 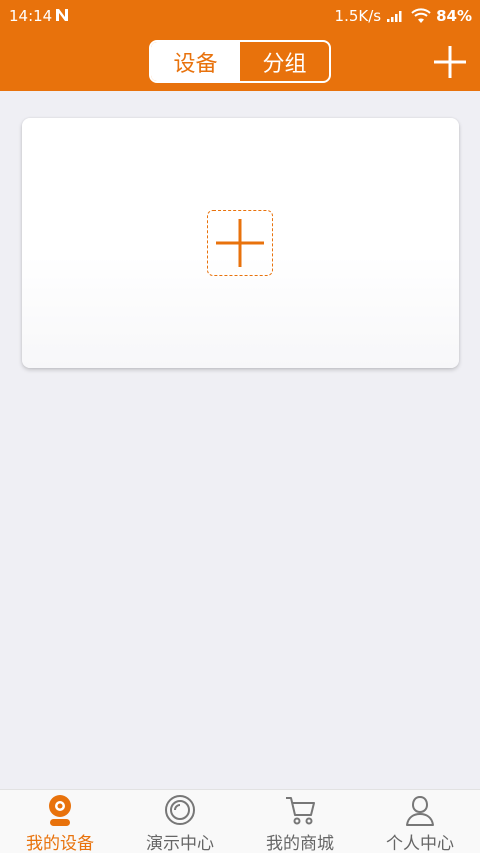 I want to click on tab-my-devices: 我的设备, so click(x=60, y=821).